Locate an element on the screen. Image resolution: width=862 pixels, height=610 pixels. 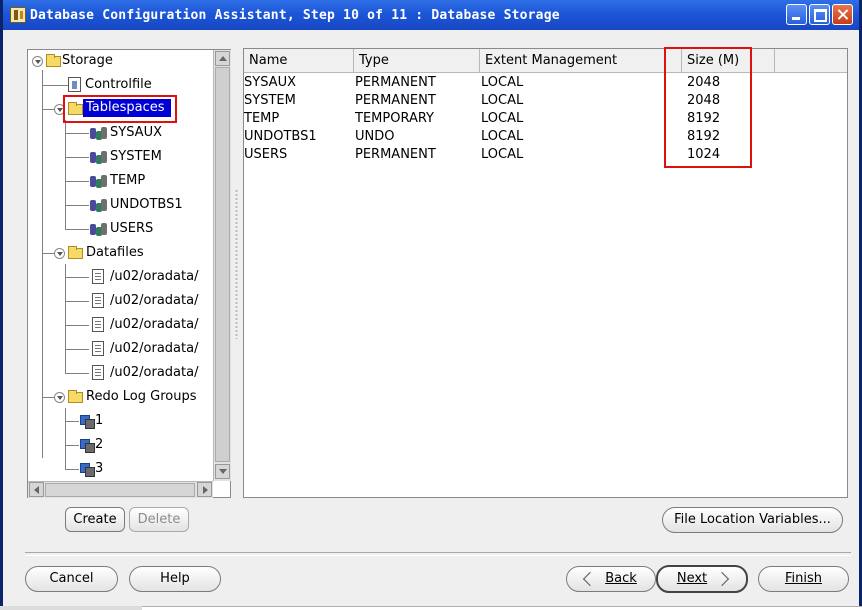
column-header-extent-management: Extent Management is located at coordinates (581, 60).